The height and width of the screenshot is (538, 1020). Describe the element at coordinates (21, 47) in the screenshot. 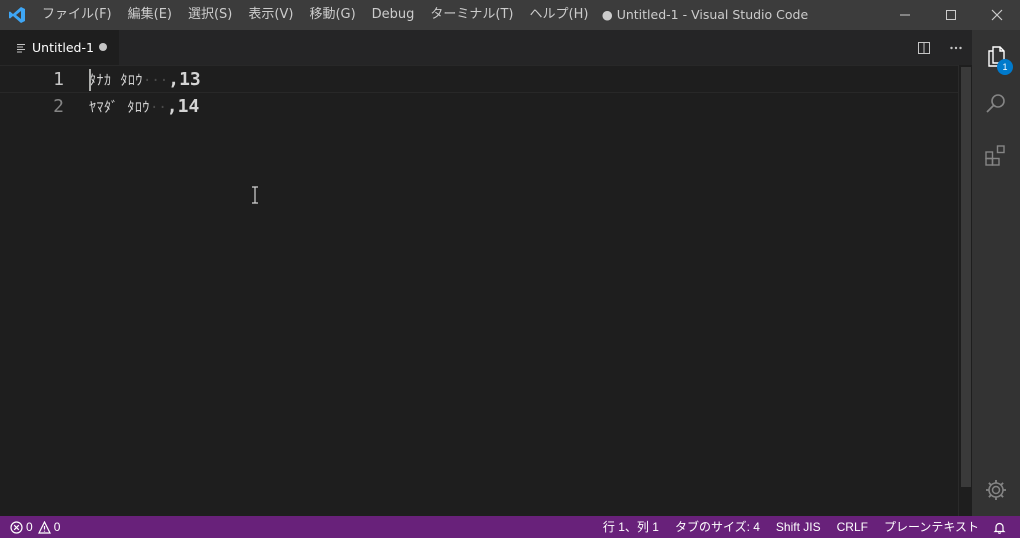

I see `file-lines-icon` at that location.